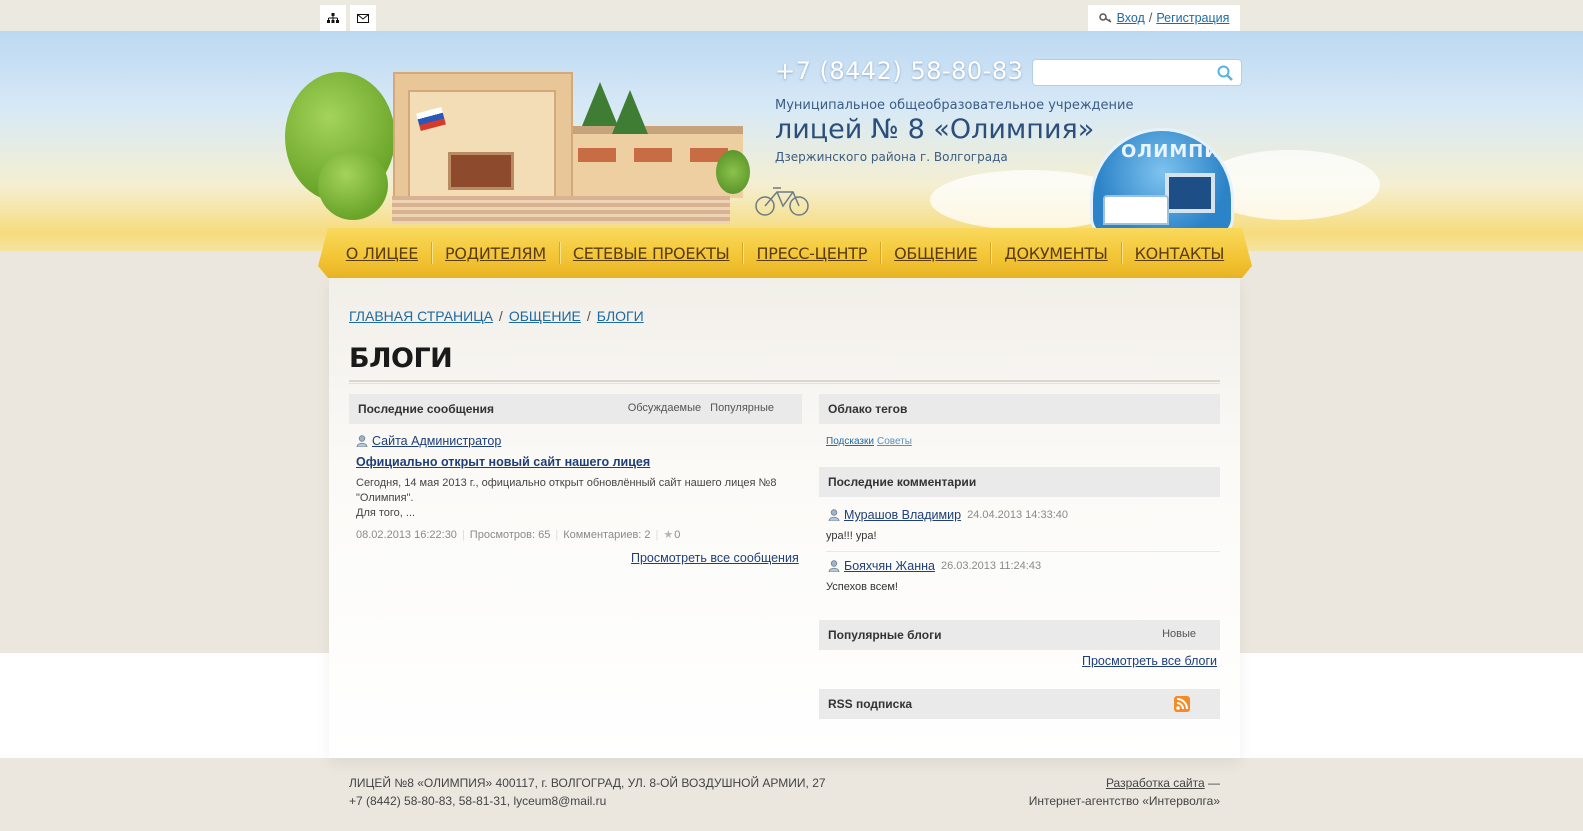  Describe the element at coordinates (1136, 210) in the screenshot. I see `book-icon` at that location.